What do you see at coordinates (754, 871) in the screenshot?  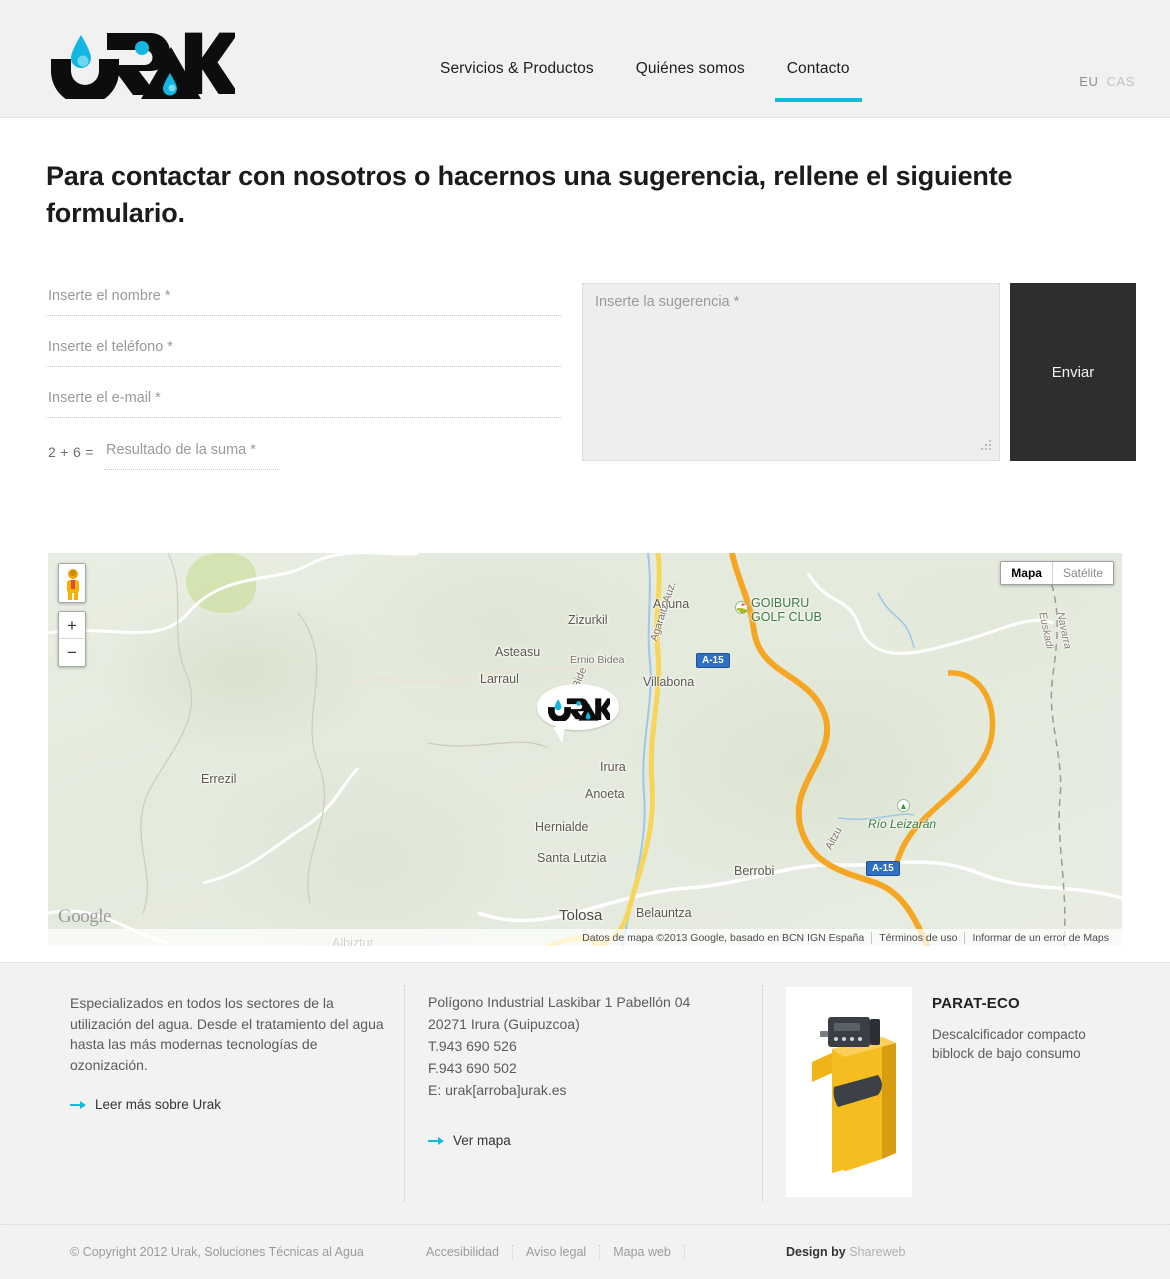 I see `map-label-berrobi: Berrobi` at bounding box center [754, 871].